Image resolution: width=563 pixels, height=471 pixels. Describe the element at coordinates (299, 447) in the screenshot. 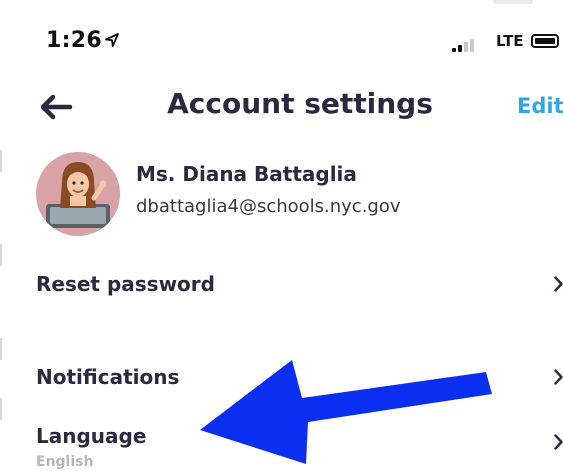

I see `settings-row-language: Language English` at that location.